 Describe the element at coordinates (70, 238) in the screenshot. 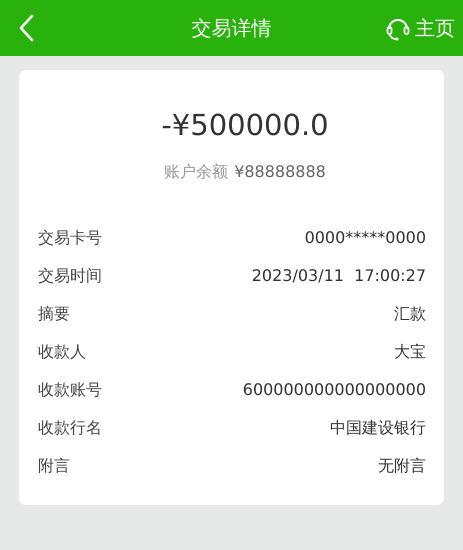

I see `detail-label: 交易卡号` at that location.